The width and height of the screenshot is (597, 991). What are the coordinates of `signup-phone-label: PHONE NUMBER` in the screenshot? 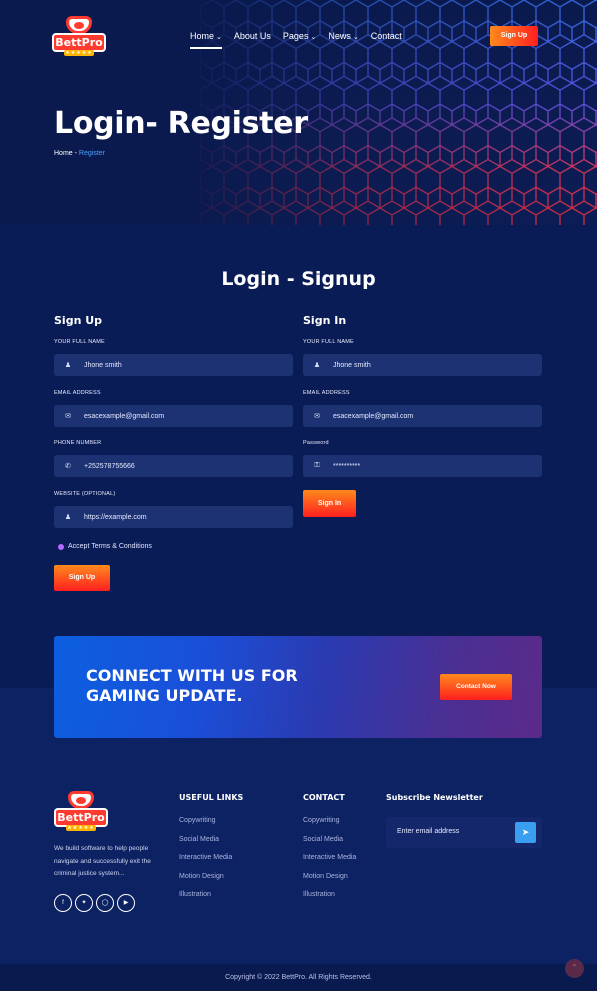 It's located at (78, 443).